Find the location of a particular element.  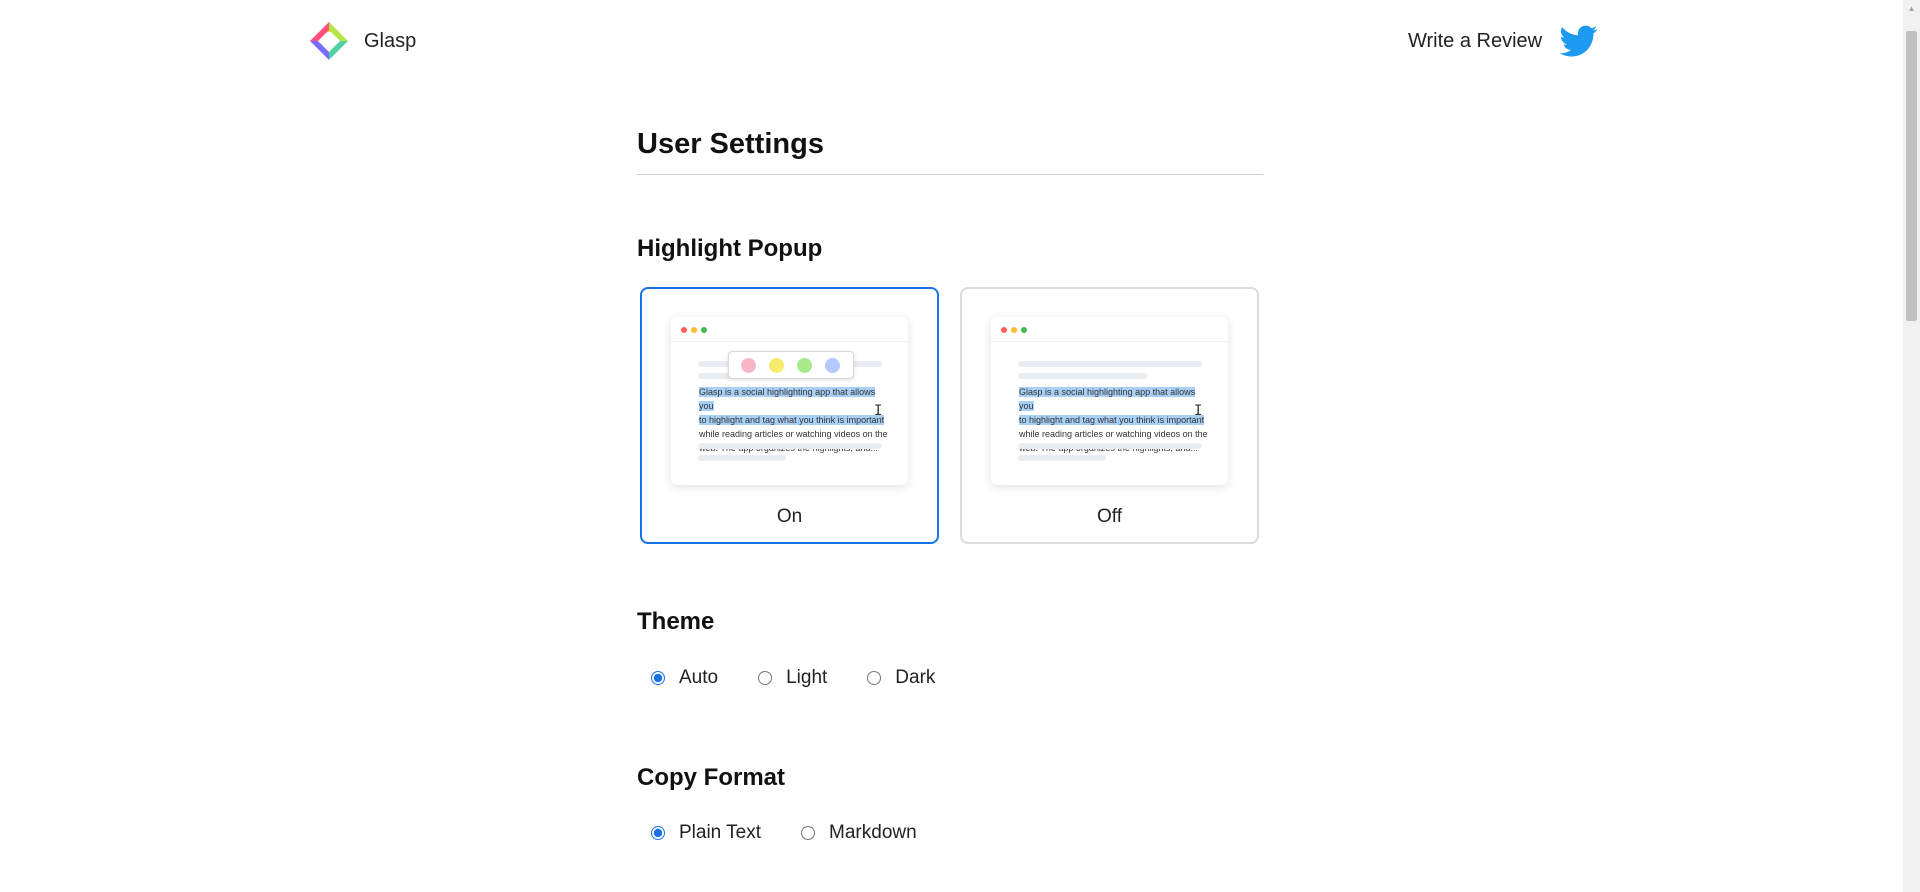

pink-color-icon is located at coordinates (748, 365).